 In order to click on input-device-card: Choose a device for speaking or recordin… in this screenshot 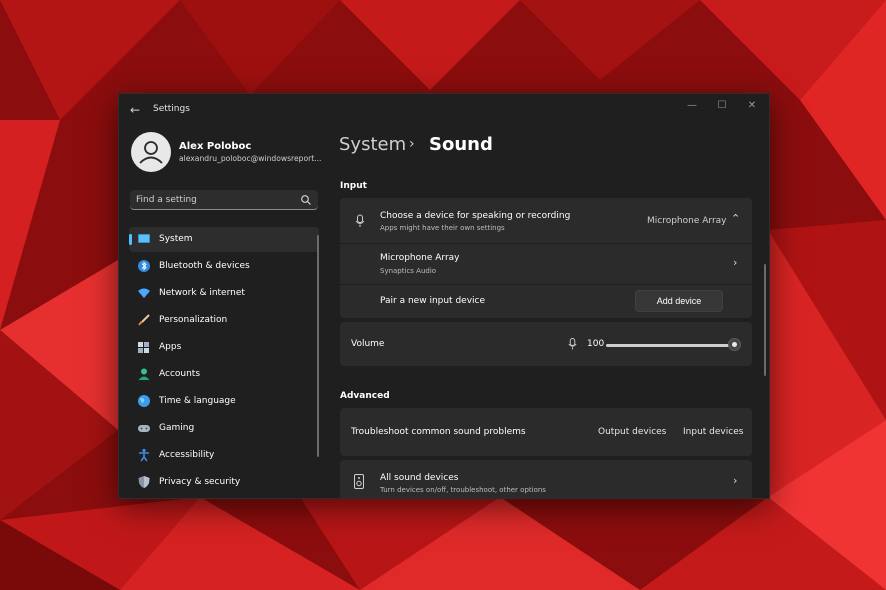, I will do `click(546, 258)`.